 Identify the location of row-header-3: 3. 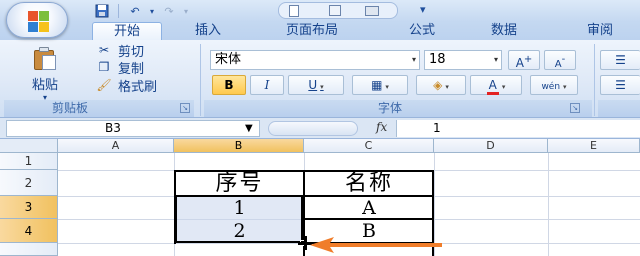
(29, 207).